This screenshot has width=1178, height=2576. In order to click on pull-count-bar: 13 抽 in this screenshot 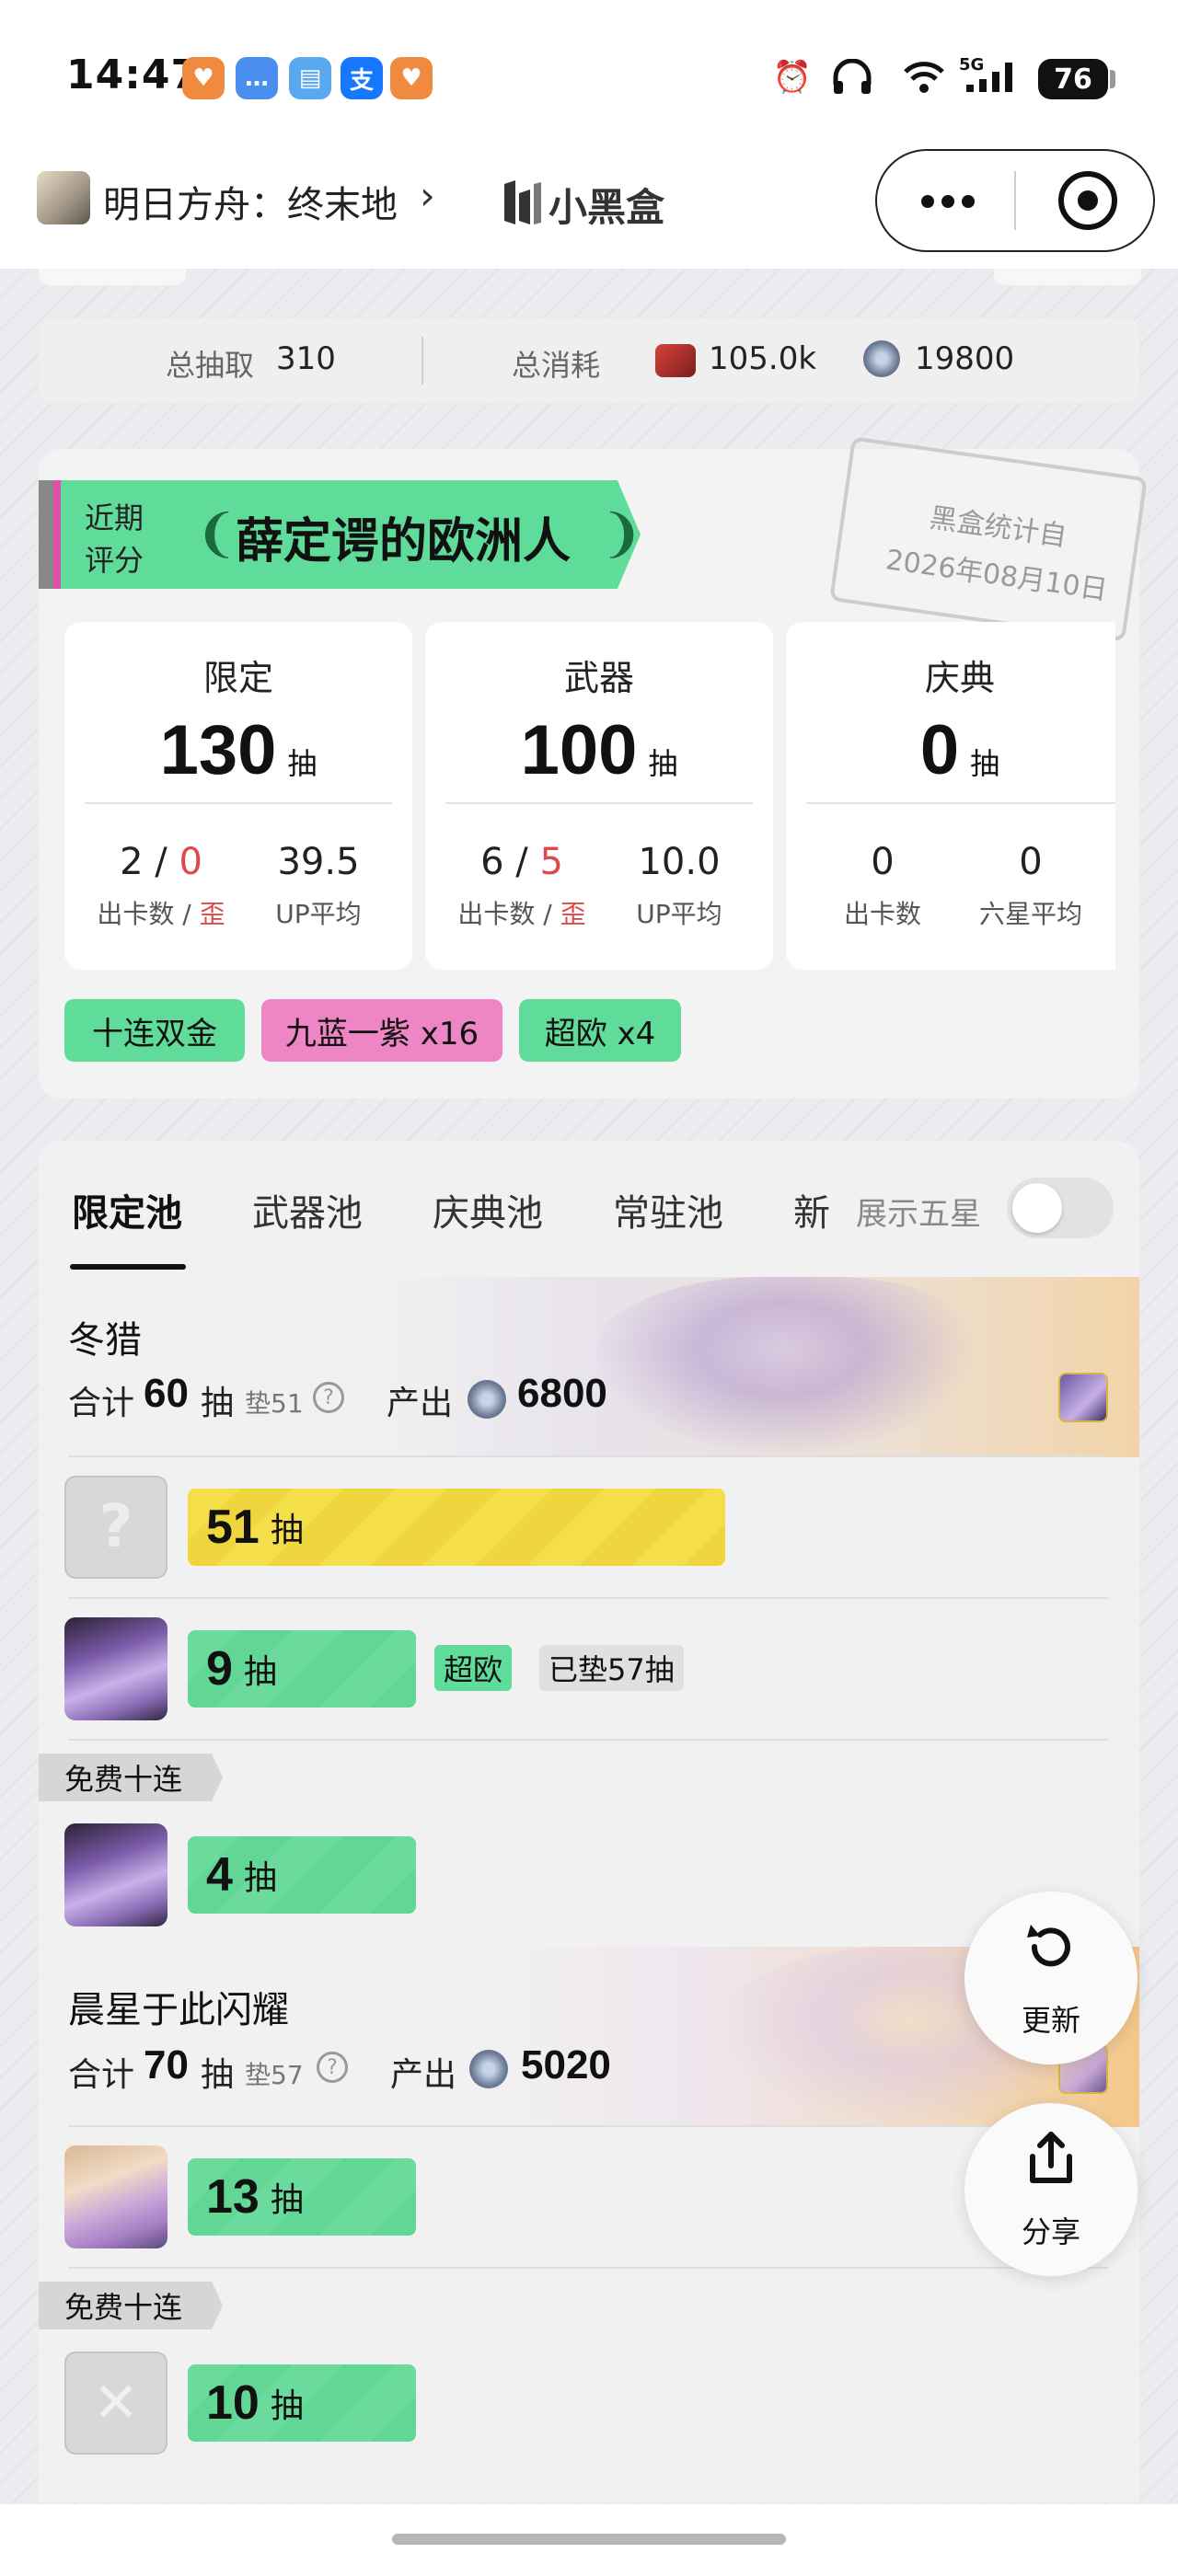, I will do `click(302, 2197)`.